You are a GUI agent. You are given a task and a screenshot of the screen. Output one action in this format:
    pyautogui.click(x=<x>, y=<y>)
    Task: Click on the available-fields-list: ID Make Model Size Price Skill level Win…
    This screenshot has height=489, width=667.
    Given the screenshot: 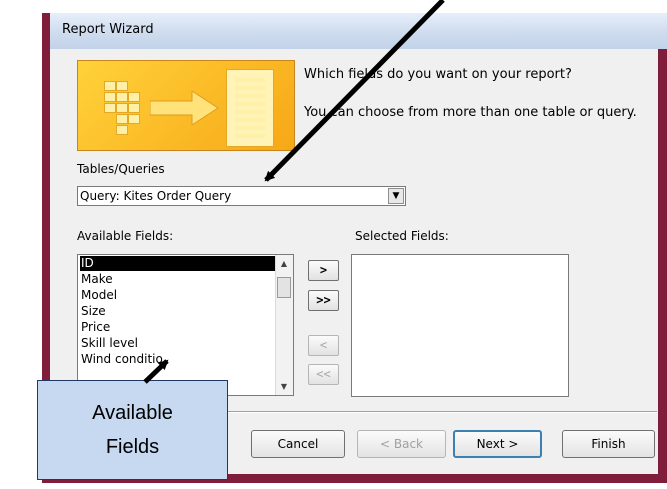 What is the action you would take?
    pyautogui.click(x=185, y=325)
    